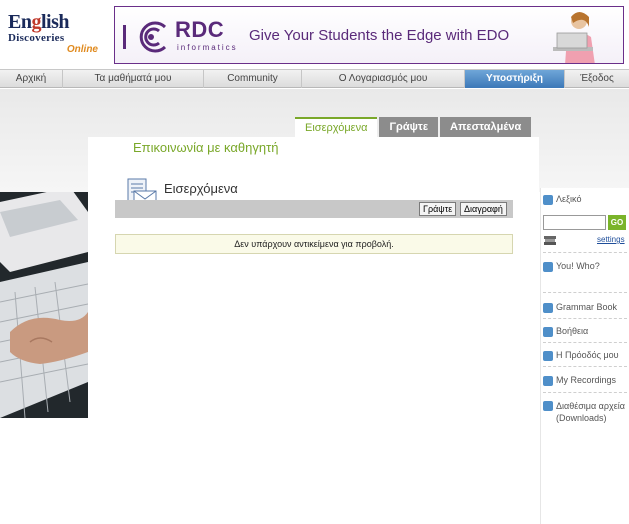  I want to click on page-title: Επικοινωνία με καθηγητή, so click(206, 147).